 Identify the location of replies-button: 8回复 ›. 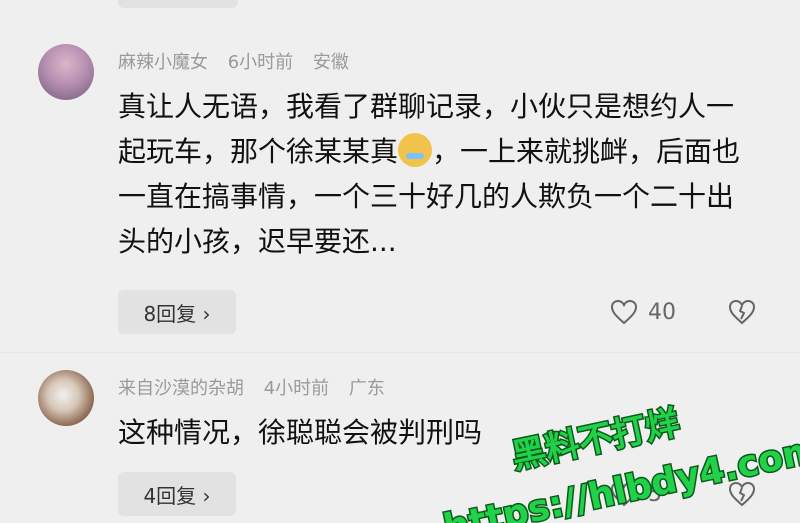
(177, 312).